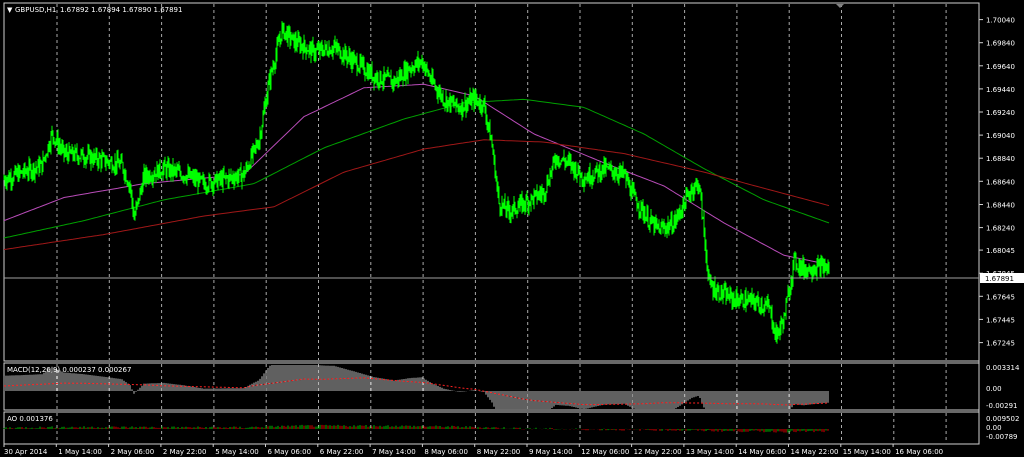  I want to click on time-tick-label: 5 May 14:00, so click(237, 452).